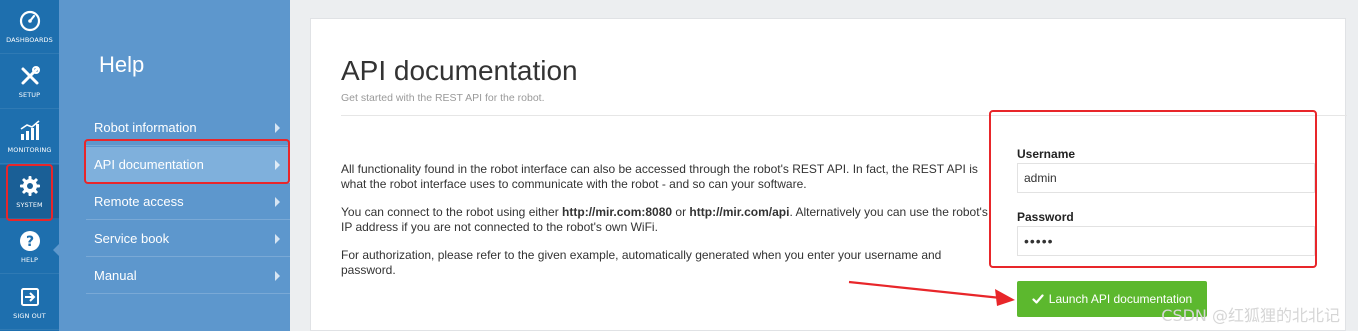 The width and height of the screenshot is (1358, 331). What do you see at coordinates (1038, 299) in the screenshot?
I see `checkmark-icon` at bounding box center [1038, 299].